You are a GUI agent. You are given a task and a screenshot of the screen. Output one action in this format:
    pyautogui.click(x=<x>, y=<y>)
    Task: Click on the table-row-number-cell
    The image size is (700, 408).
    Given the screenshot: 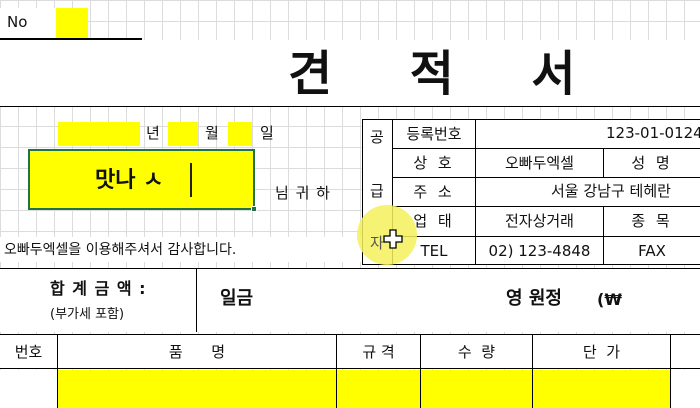 What is the action you would take?
    pyautogui.click(x=28, y=389)
    